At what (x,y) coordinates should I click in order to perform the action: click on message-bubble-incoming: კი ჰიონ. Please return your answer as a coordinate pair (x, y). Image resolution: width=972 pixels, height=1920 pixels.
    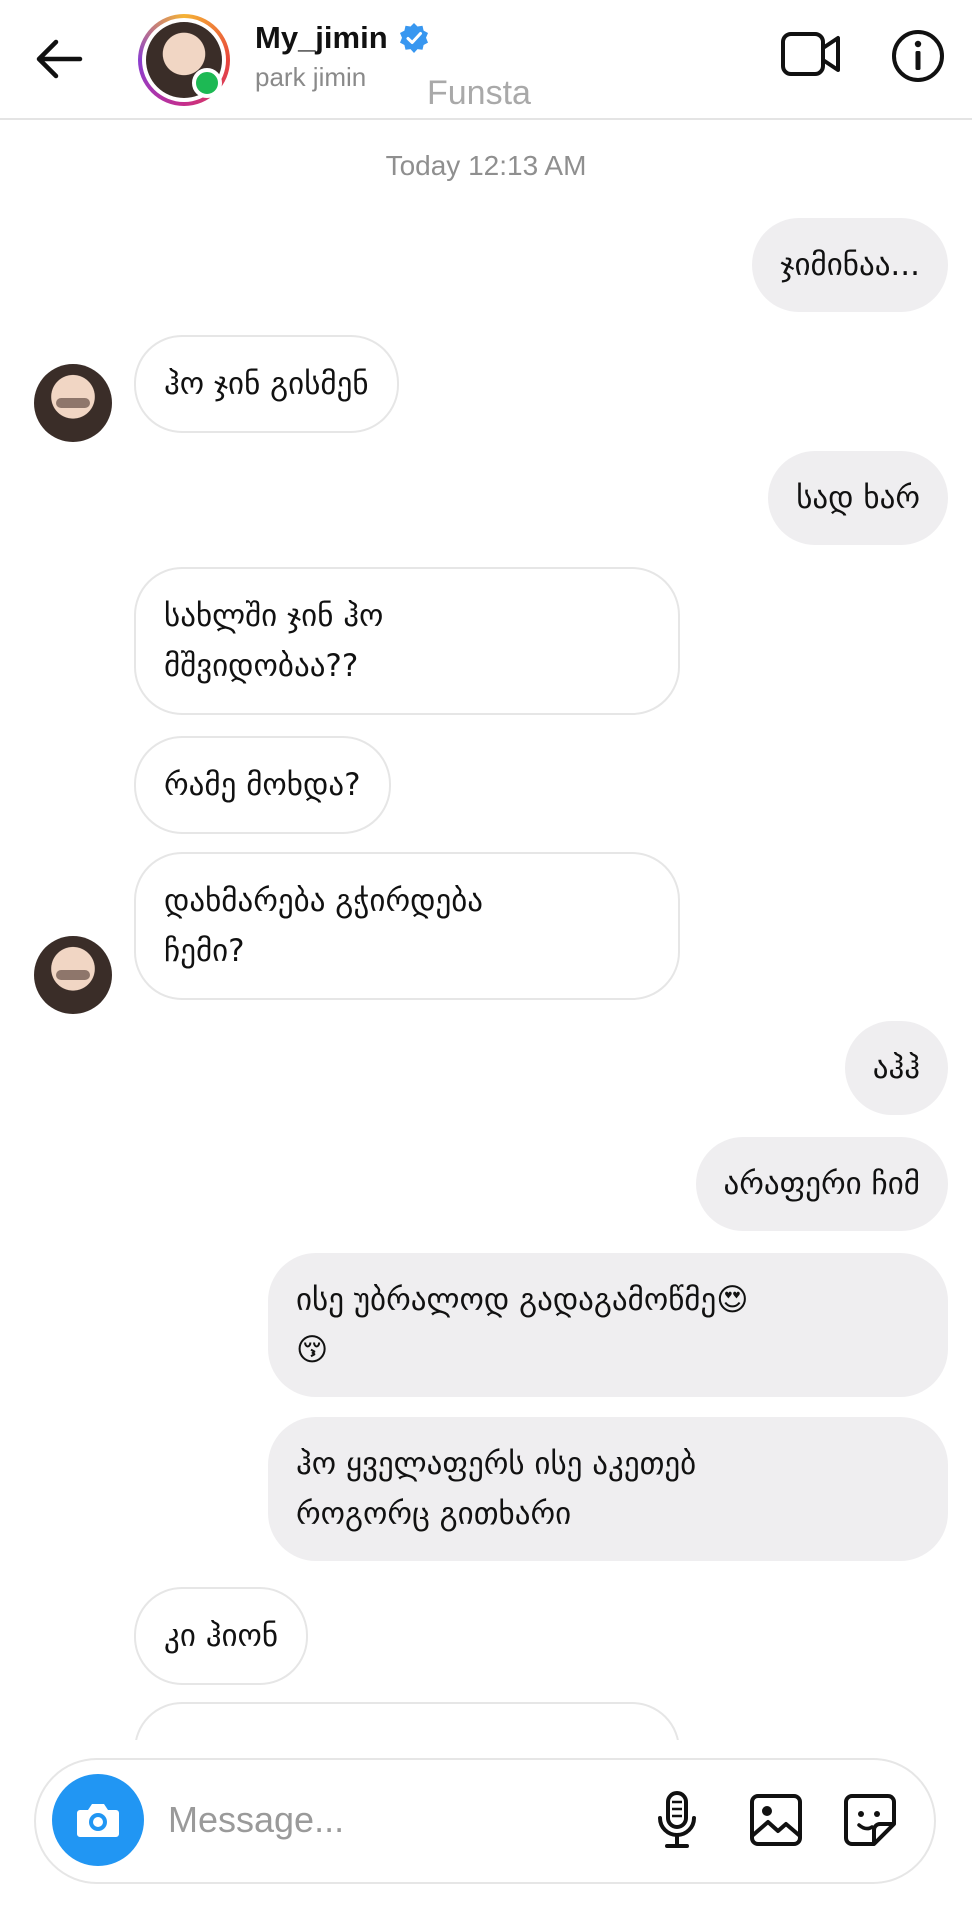
    Looking at the image, I should click on (221, 1636).